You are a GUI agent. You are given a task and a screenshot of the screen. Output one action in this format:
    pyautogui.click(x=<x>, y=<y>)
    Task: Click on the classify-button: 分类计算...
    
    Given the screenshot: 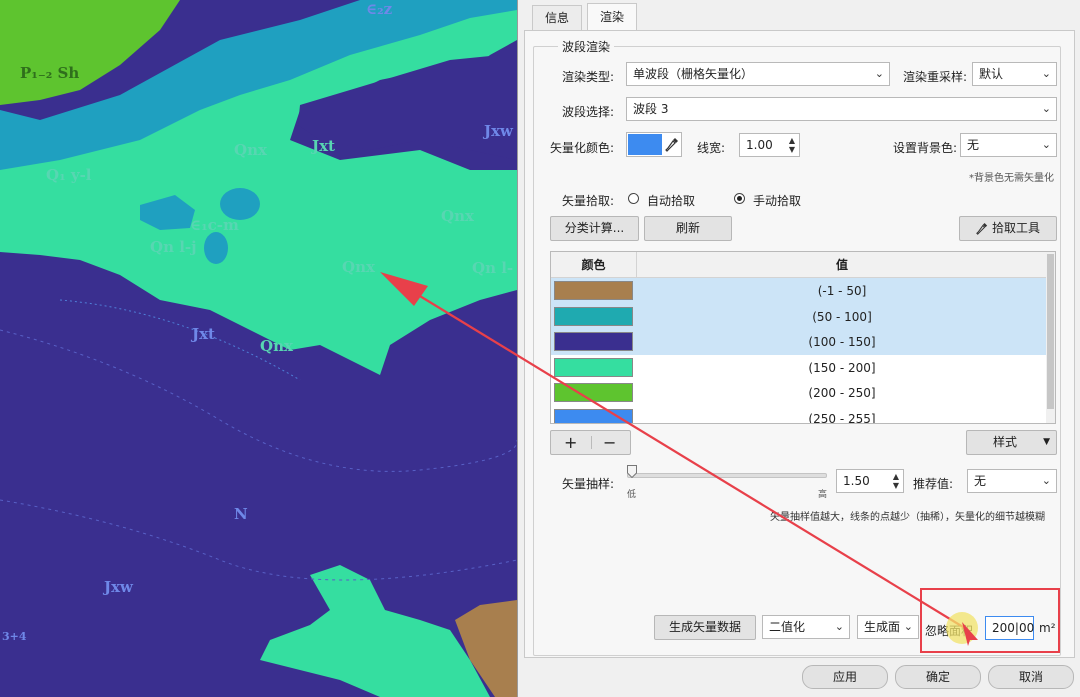 What is the action you would take?
    pyautogui.click(x=594, y=228)
    